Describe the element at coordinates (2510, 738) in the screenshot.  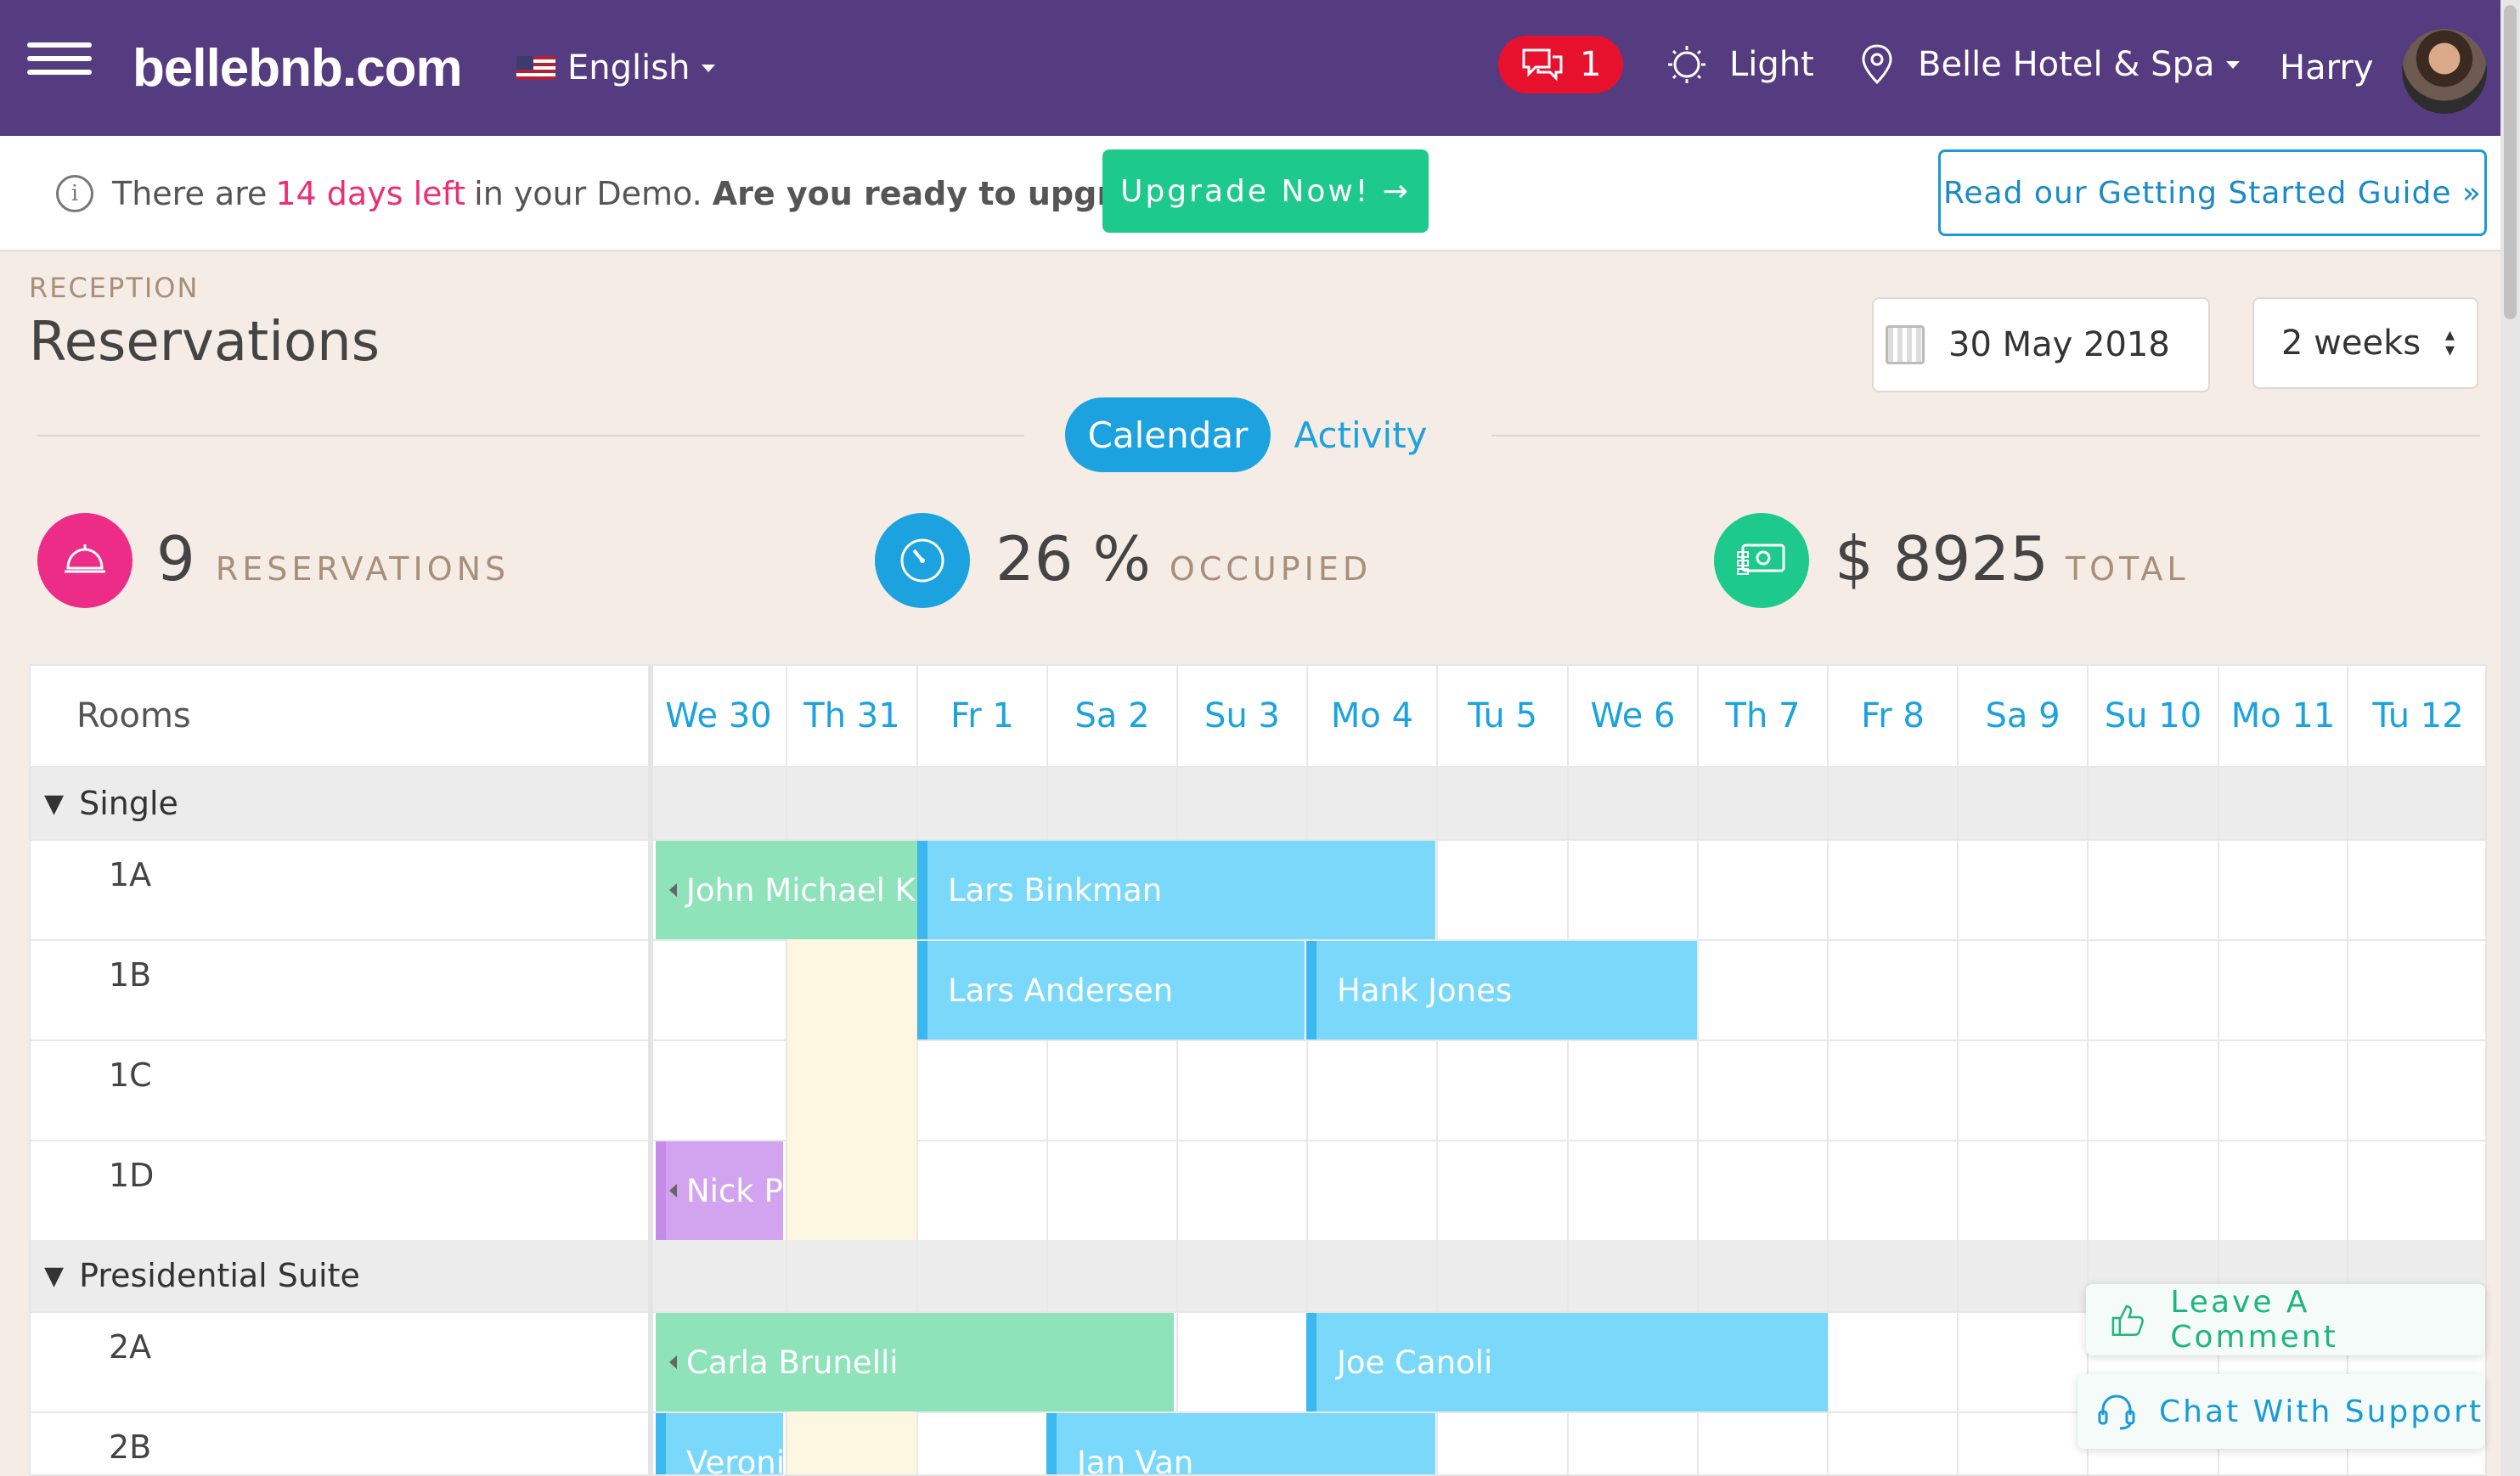
I see `page-scrollbar` at that location.